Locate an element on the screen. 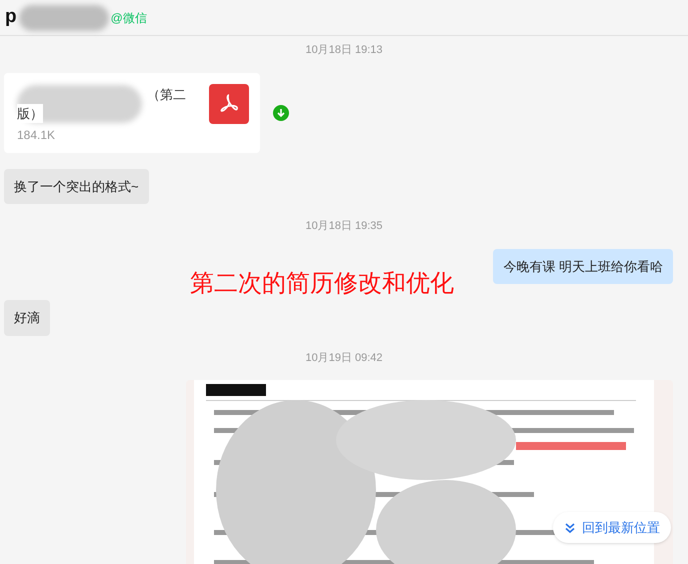 This screenshot has width=688, height=564. double-chevron-icon is located at coordinates (570, 528).